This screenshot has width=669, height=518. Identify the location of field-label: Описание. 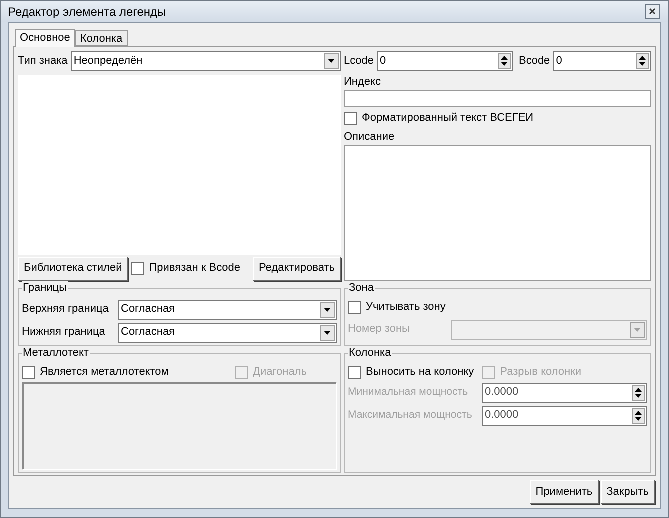
(369, 137).